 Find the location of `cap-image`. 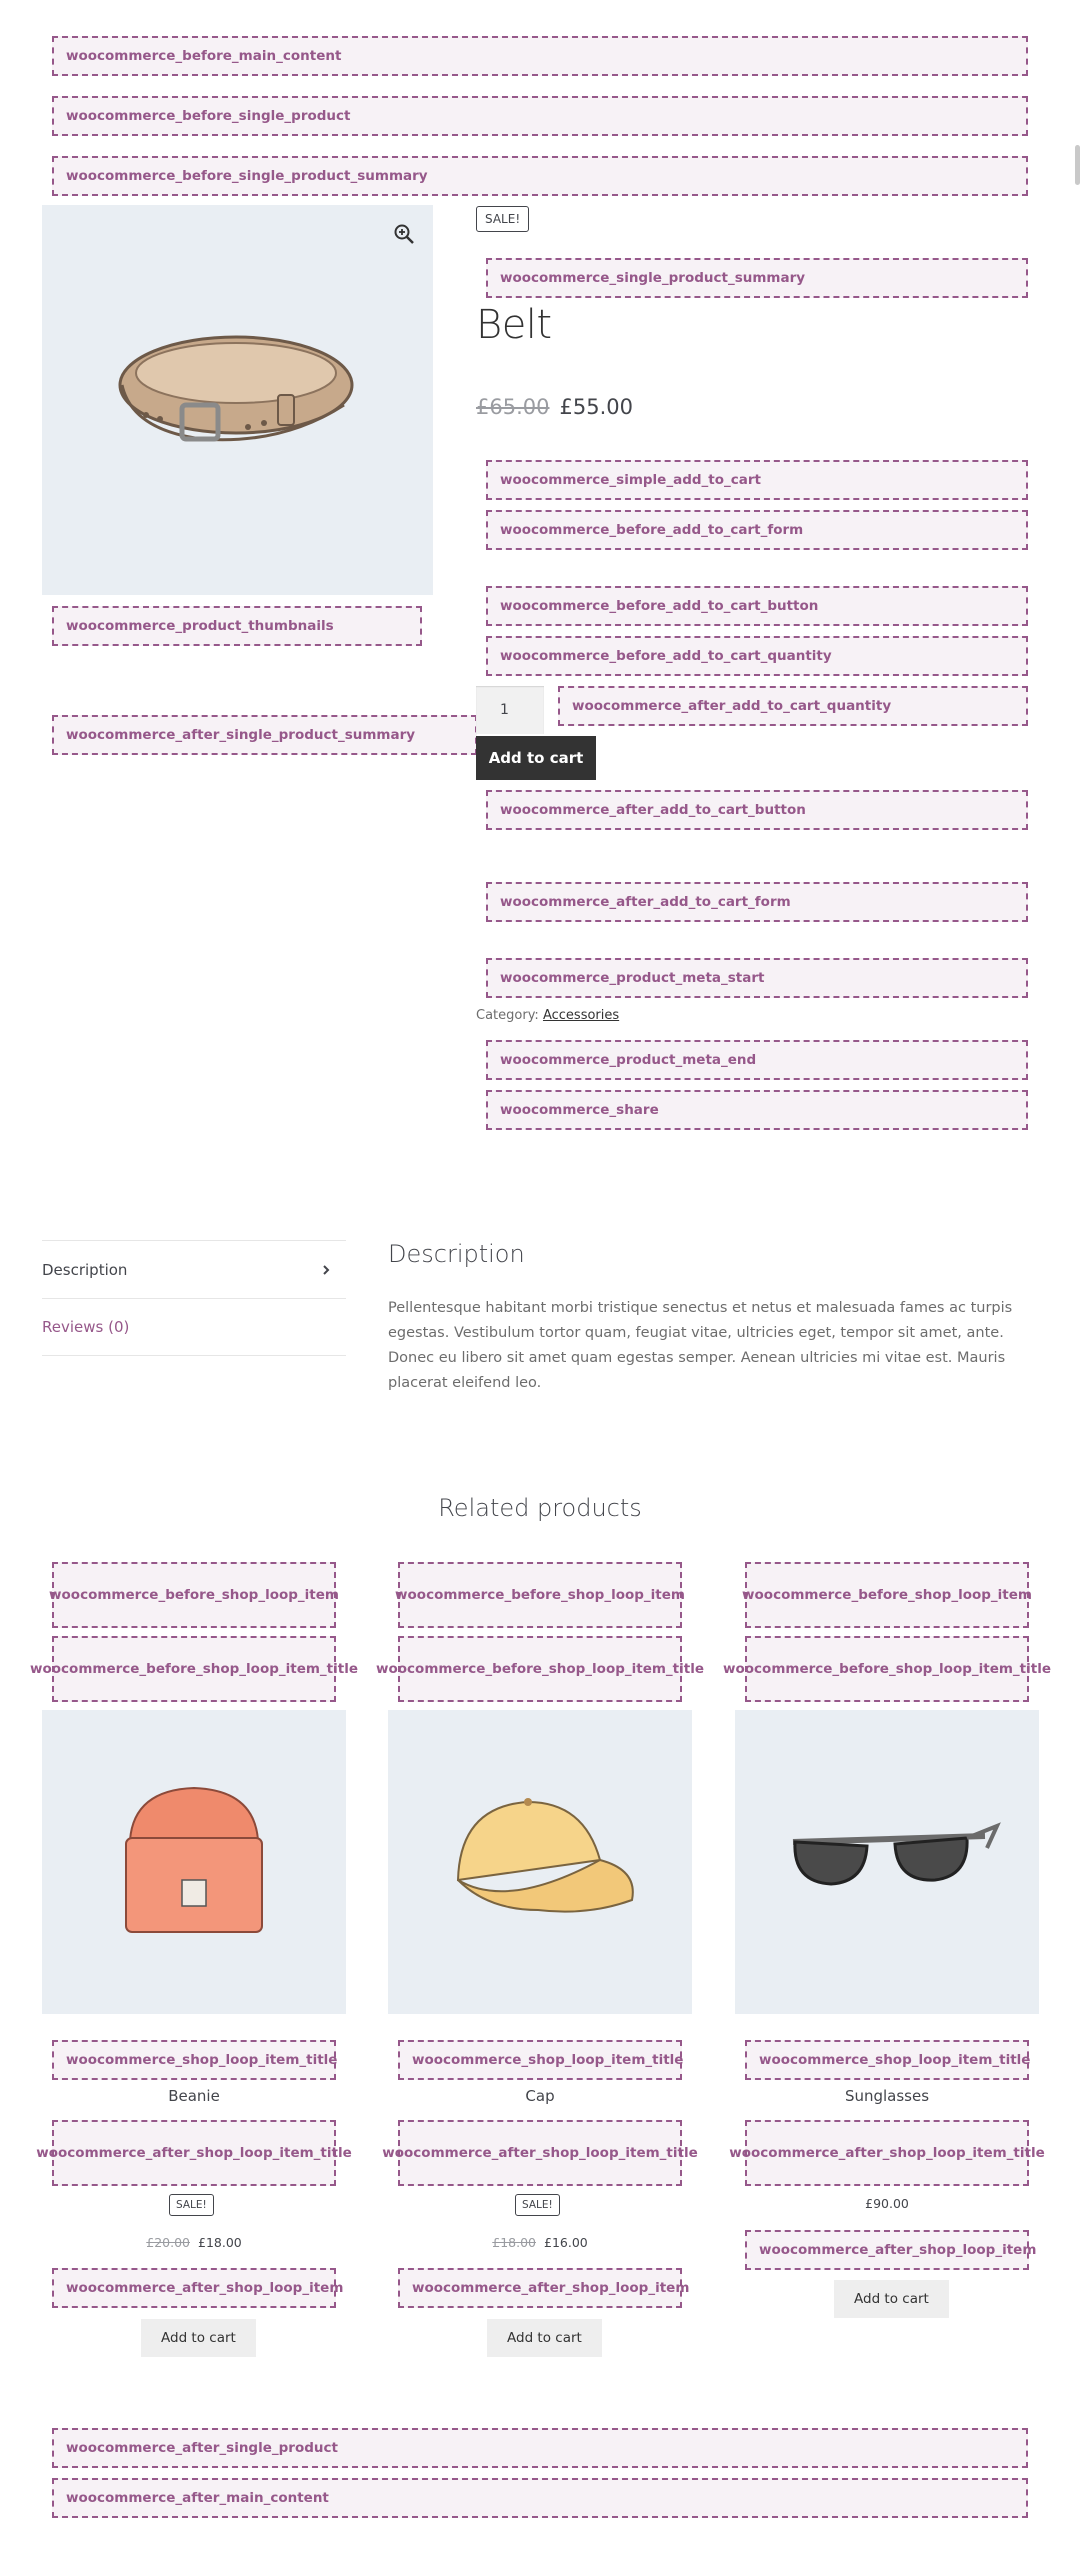

cap-image is located at coordinates (545, 1855).